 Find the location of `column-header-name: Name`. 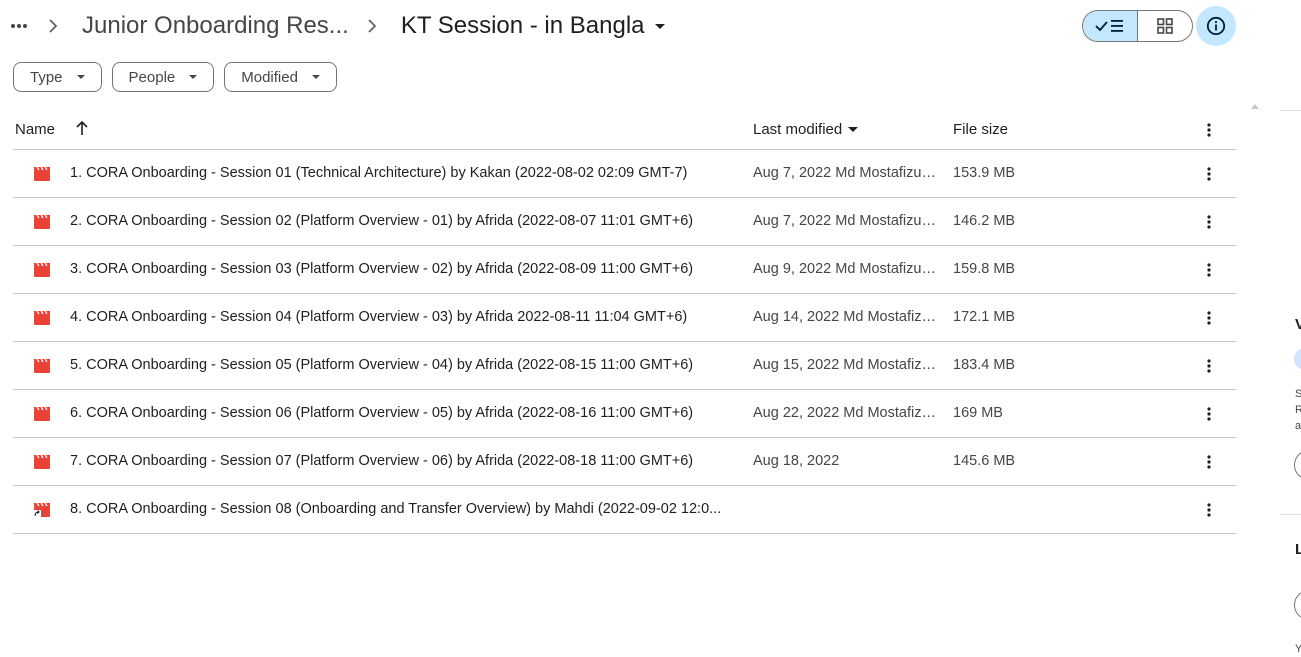

column-header-name: Name is located at coordinates (35, 129).